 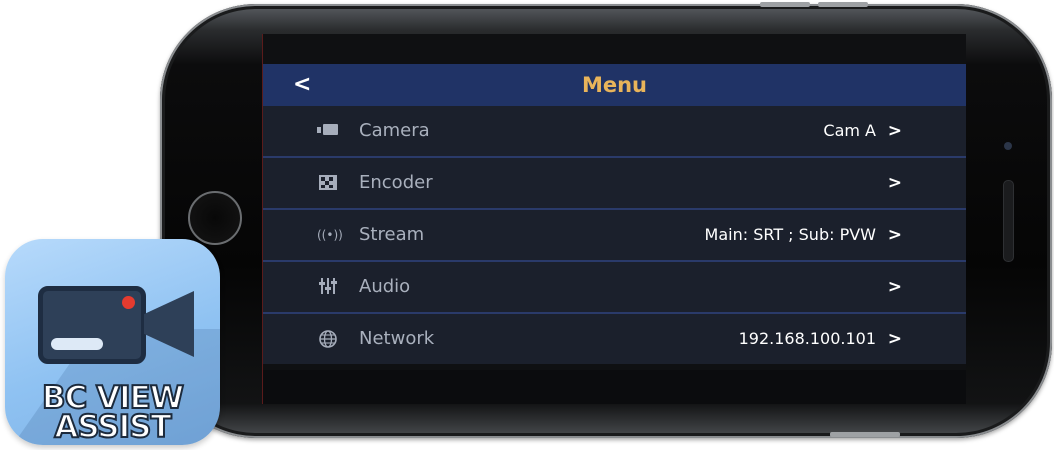 What do you see at coordinates (614, 339) in the screenshot?
I see `menu-item-network: Network 192.168.100.101 >` at bounding box center [614, 339].